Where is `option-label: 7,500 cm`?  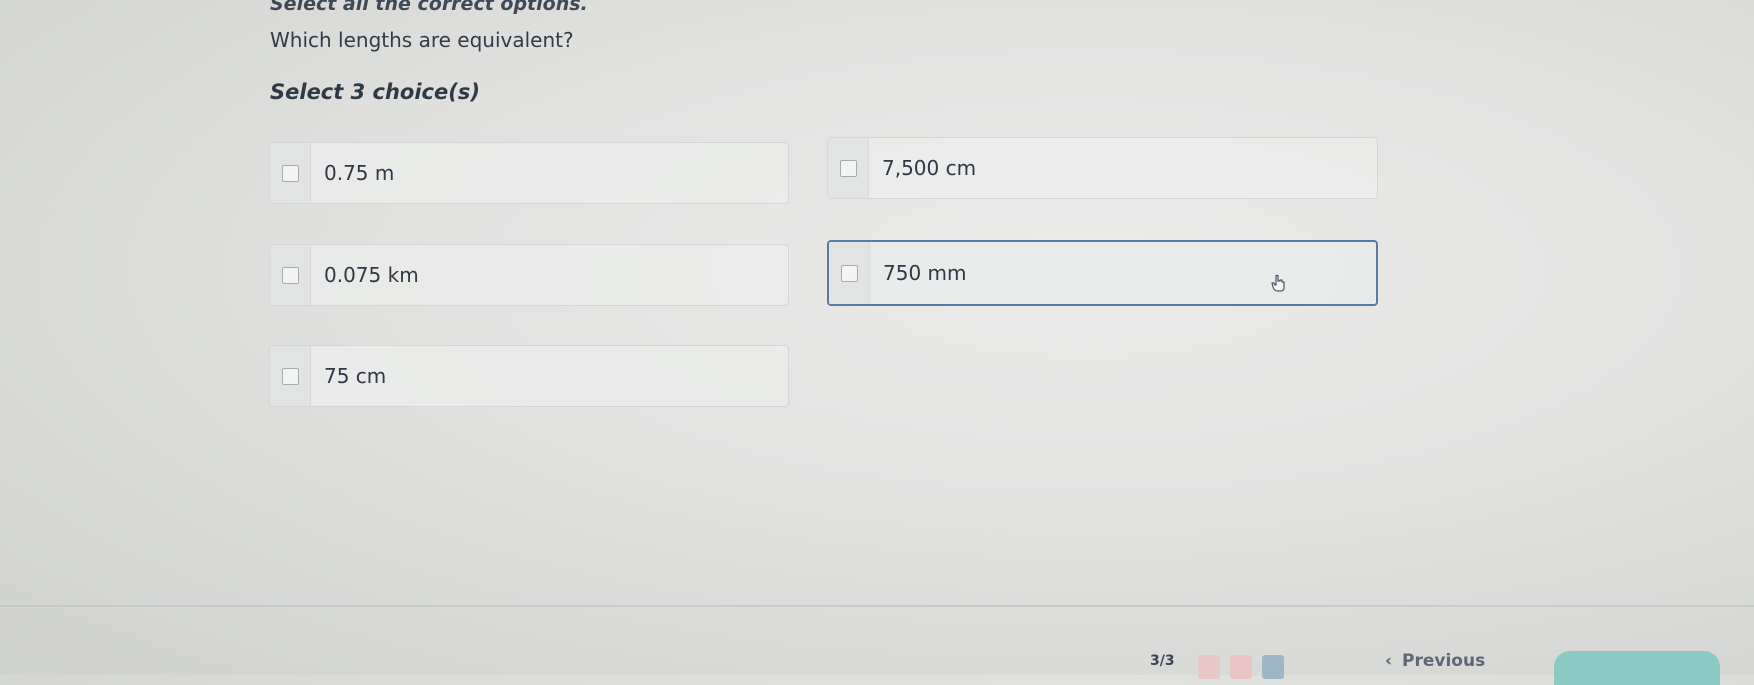 option-label: 7,500 cm is located at coordinates (929, 168).